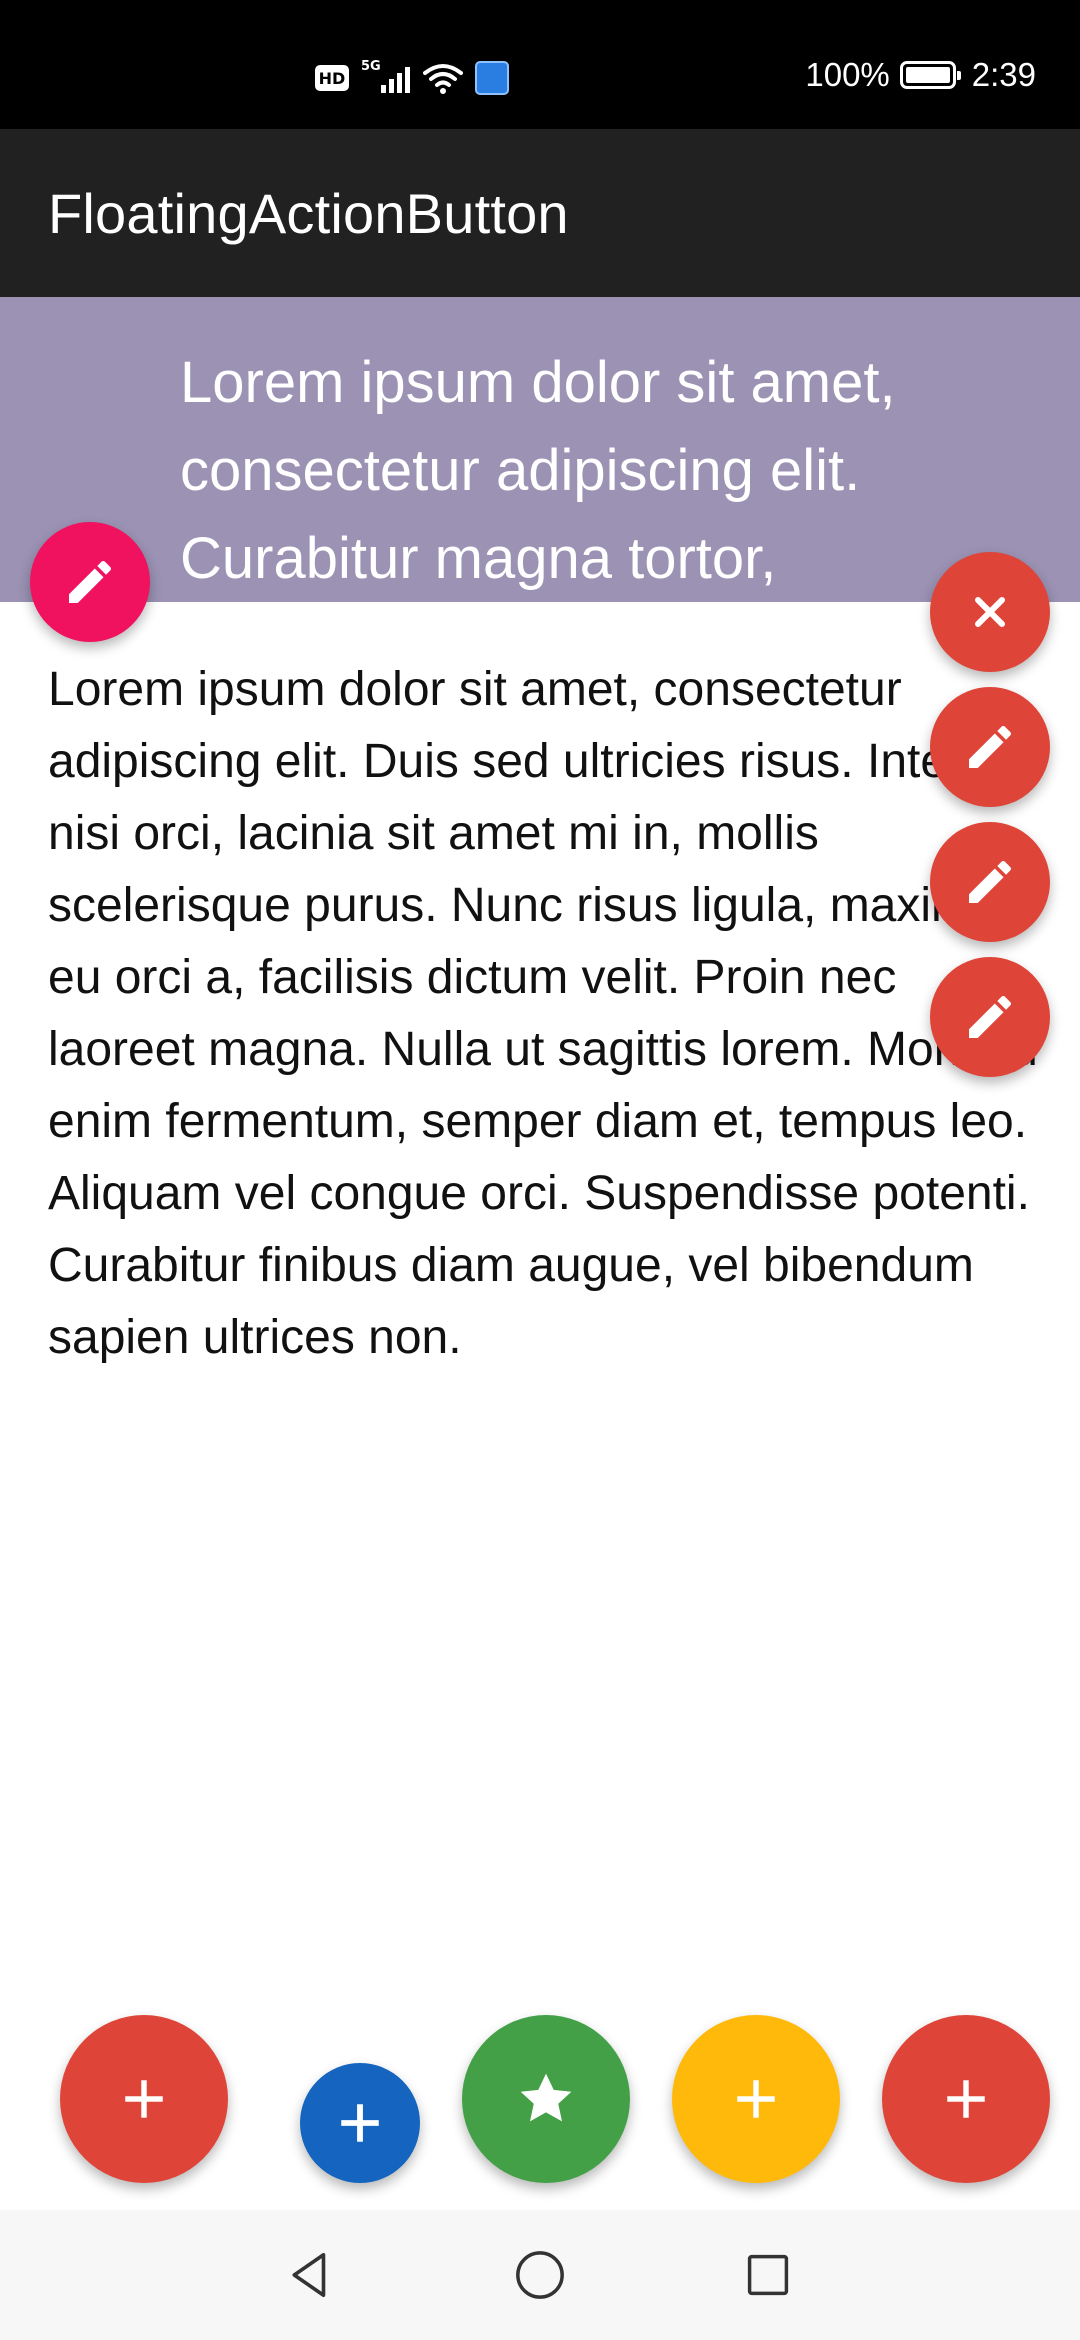 This screenshot has height=2340, width=1080. What do you see at coordinates (847, 74) in the screenshot?
I see `battery-percent: 100%` at bounding box center [847, 74].